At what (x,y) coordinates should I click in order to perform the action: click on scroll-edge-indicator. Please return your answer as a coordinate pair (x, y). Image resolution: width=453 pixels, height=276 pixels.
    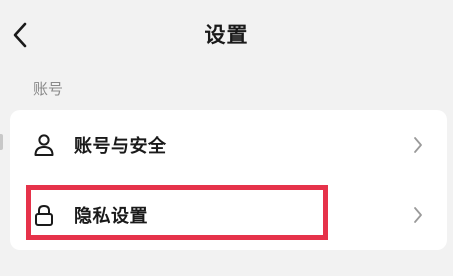
    Looking at the image, I should click on (1, 142).